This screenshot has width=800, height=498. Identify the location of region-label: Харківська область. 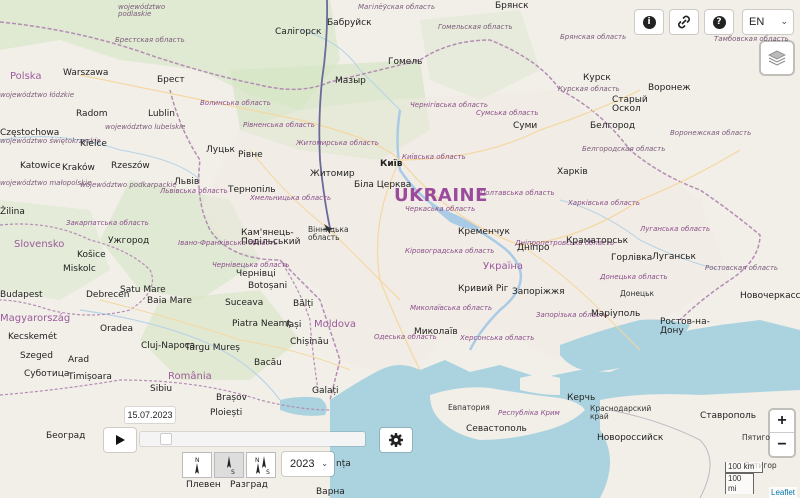
(604, 203).